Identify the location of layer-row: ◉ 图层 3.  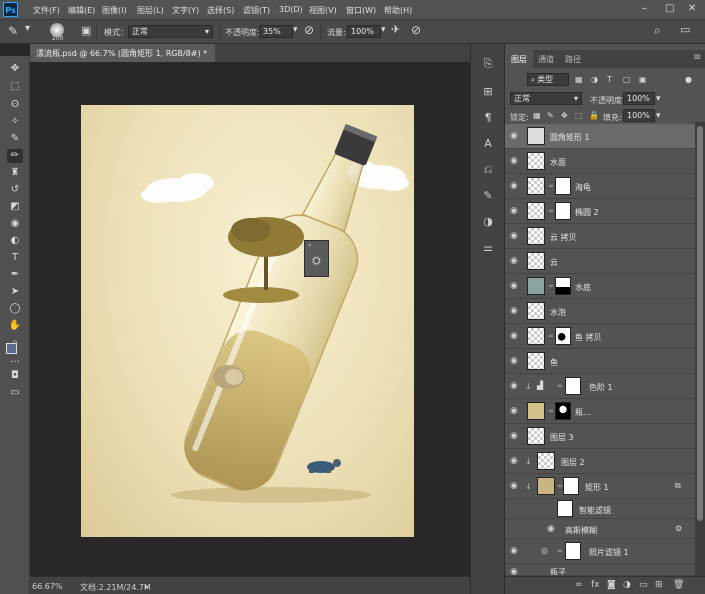
(600, 436).